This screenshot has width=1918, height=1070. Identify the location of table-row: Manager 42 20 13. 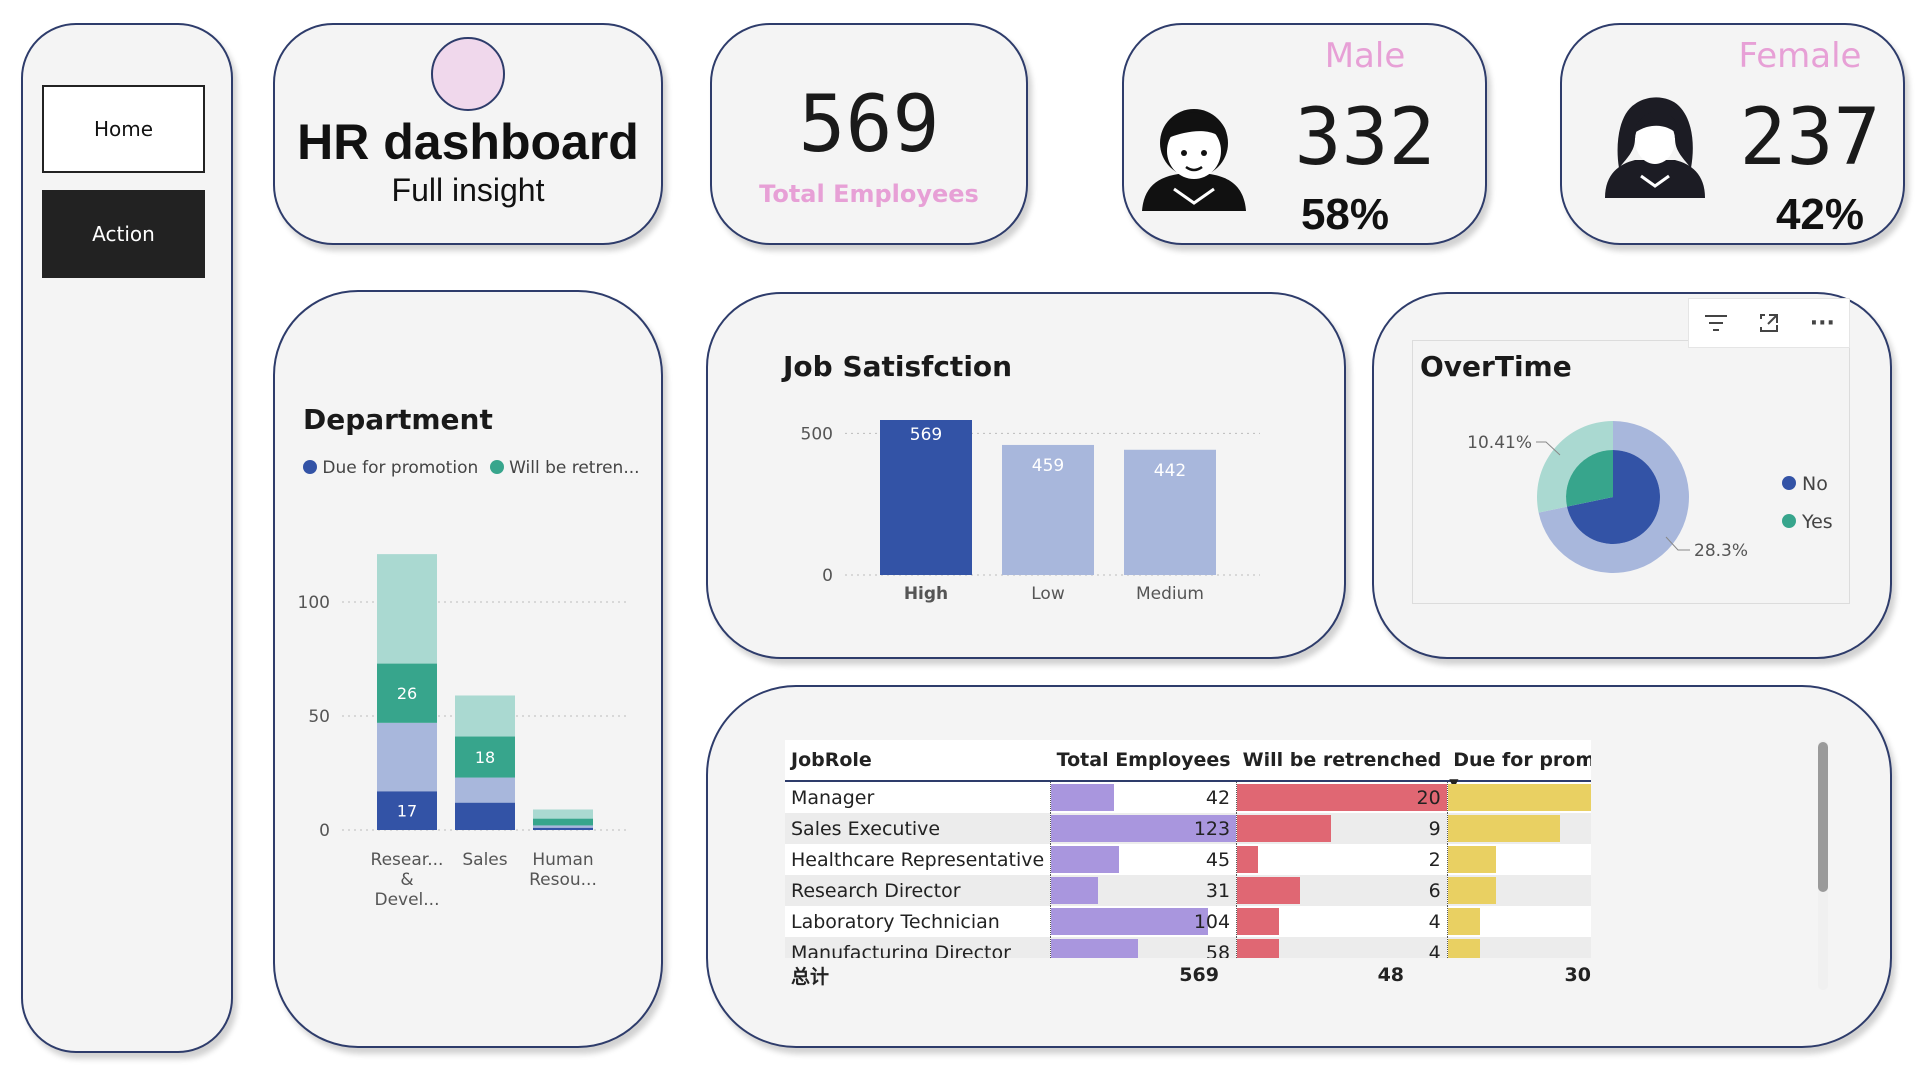
(1188, 797).